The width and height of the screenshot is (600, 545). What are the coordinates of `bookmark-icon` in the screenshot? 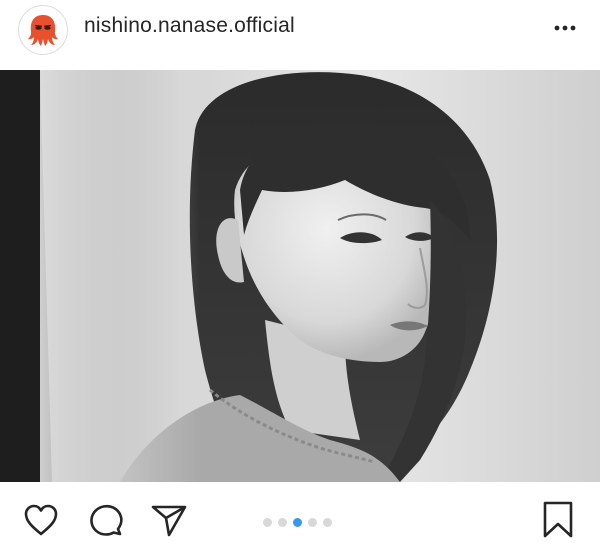 It's located at (558, 519).